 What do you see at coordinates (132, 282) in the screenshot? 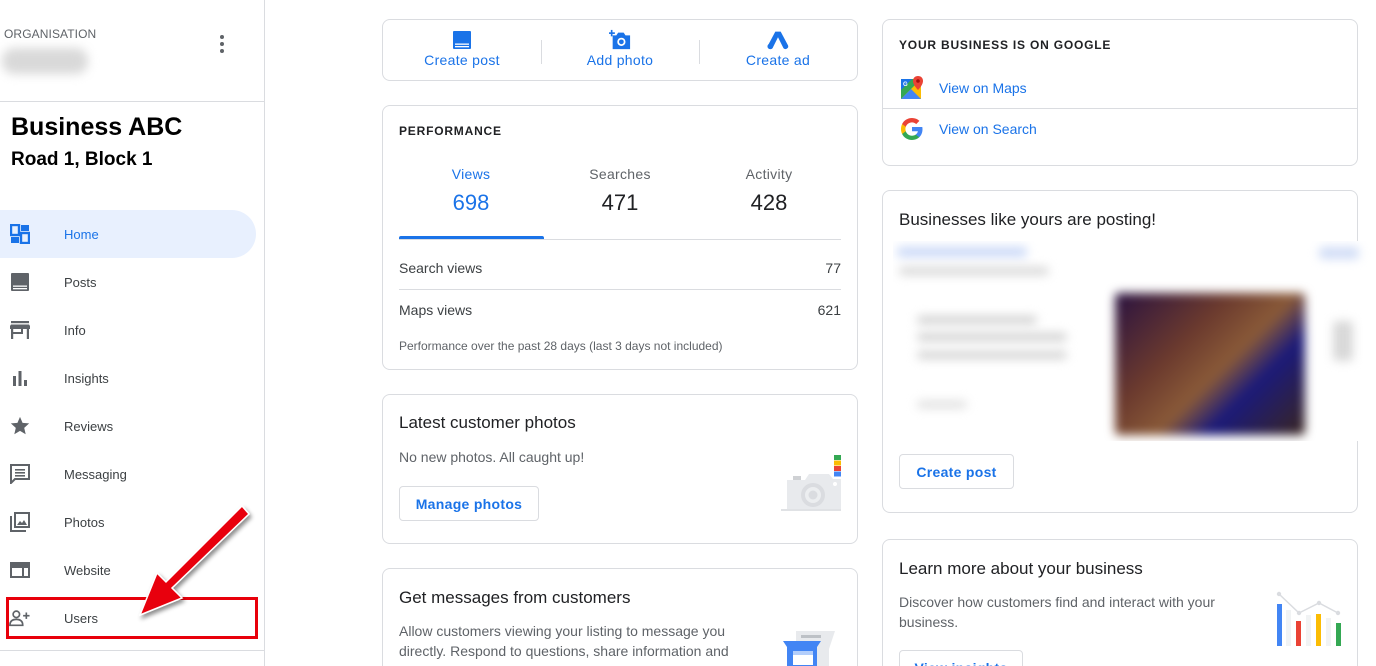
I see `sidebar-item-posts: Posts` at bounding box center [132, 282].